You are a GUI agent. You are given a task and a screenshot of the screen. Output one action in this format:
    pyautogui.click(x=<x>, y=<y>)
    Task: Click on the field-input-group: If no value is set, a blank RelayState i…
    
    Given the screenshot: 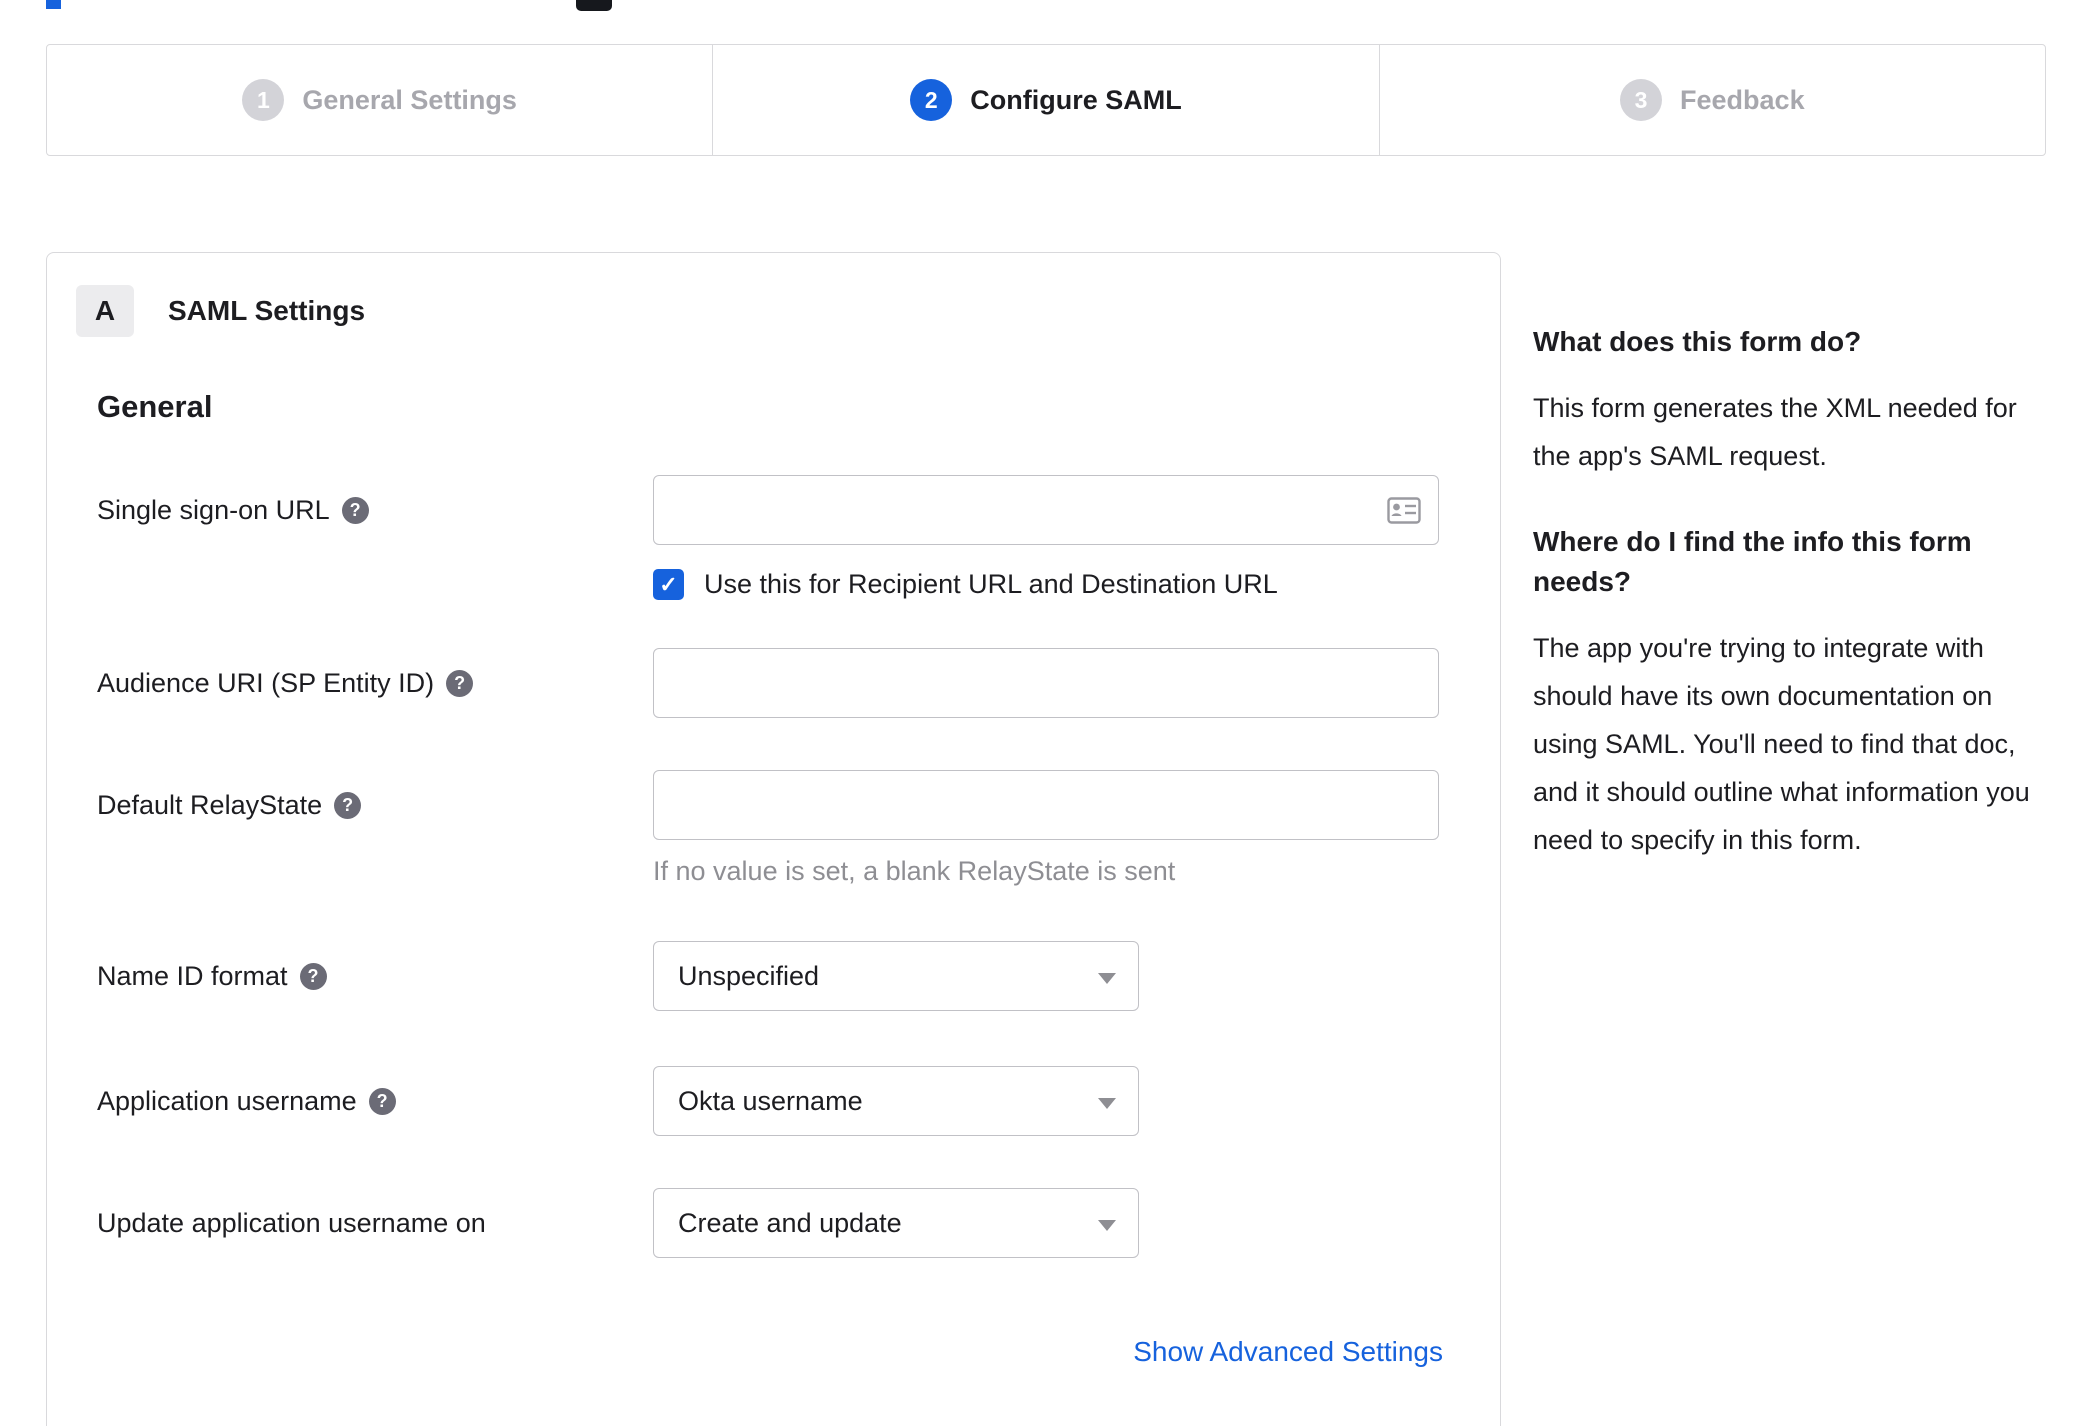 What is the action you would take?
    pyautogui.click(x=1048, y=828)
    